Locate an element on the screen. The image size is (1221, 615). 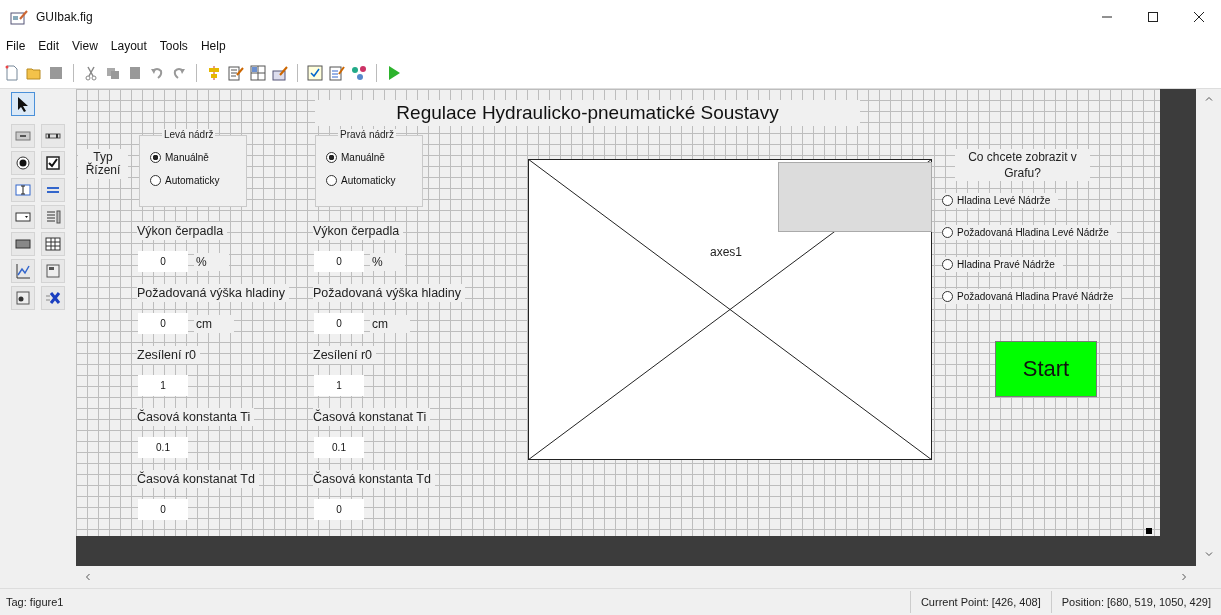
radio-button: Požadovaná Hladina Pravé Nádrže is located at coordinates (1032, 296).